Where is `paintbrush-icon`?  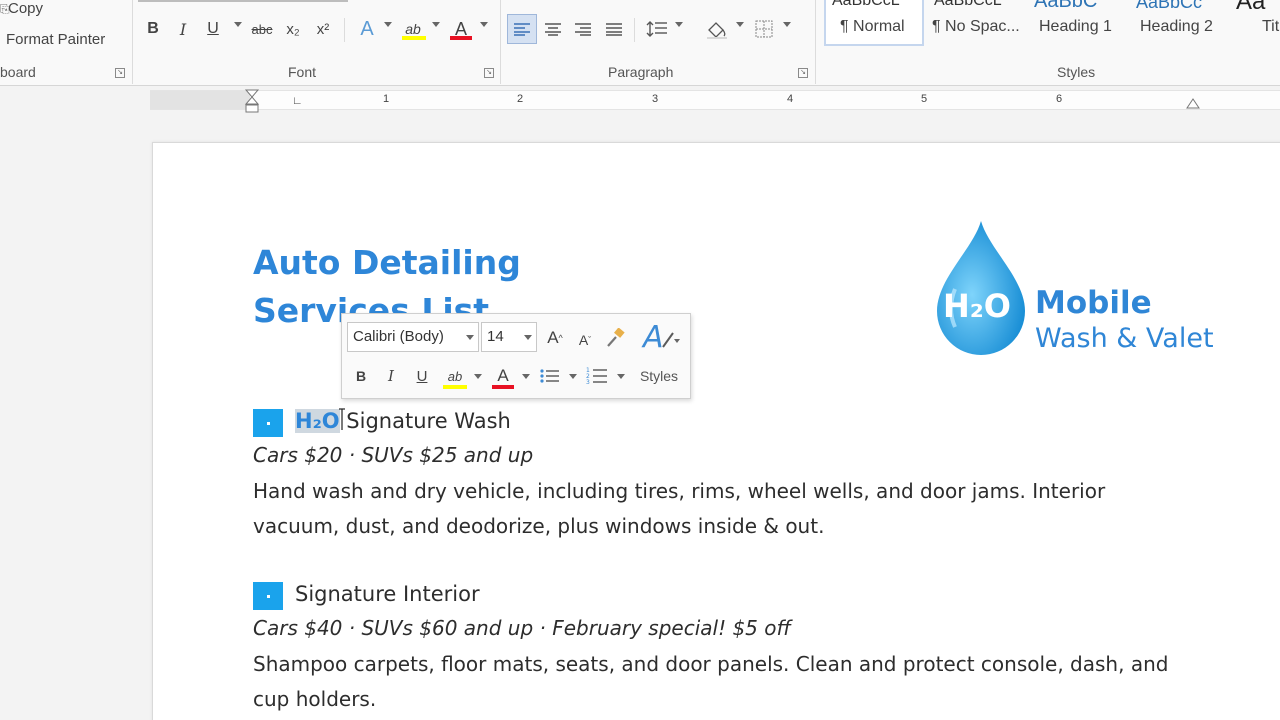
paintbrush-icon is located at coordinates (616, 337).